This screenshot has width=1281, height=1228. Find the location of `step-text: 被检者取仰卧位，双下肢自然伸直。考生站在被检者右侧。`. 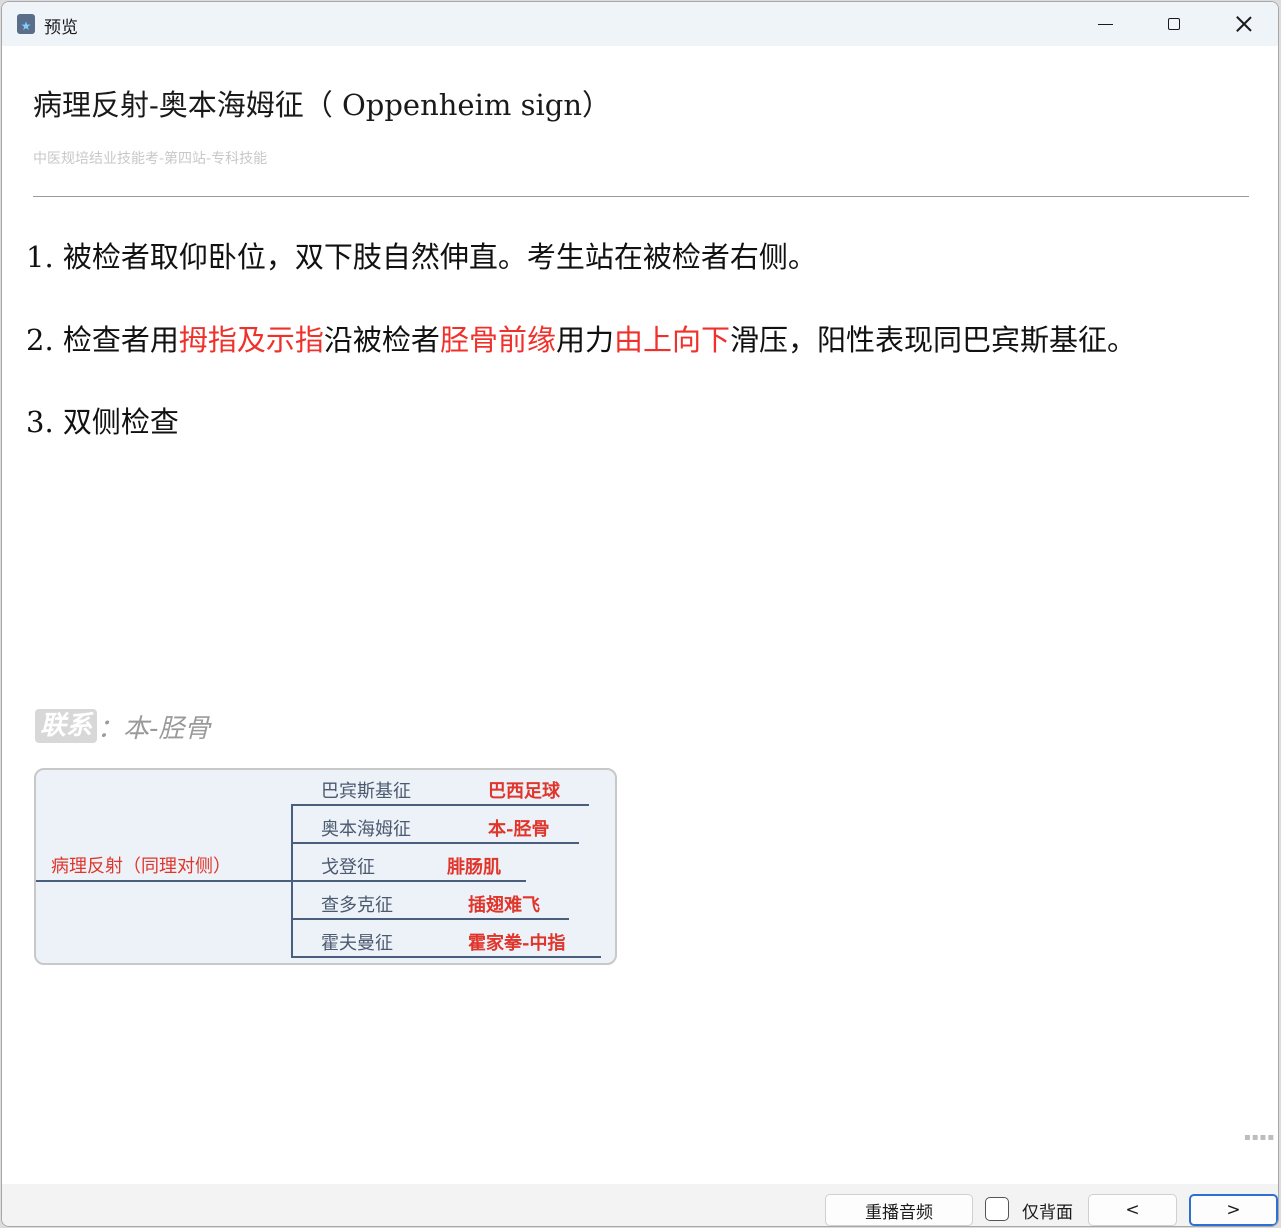

step-text: 被检者取仰卧位，双下肢自然伸直。考生站在被检者右侧。 is located at coordinates (439, 257).